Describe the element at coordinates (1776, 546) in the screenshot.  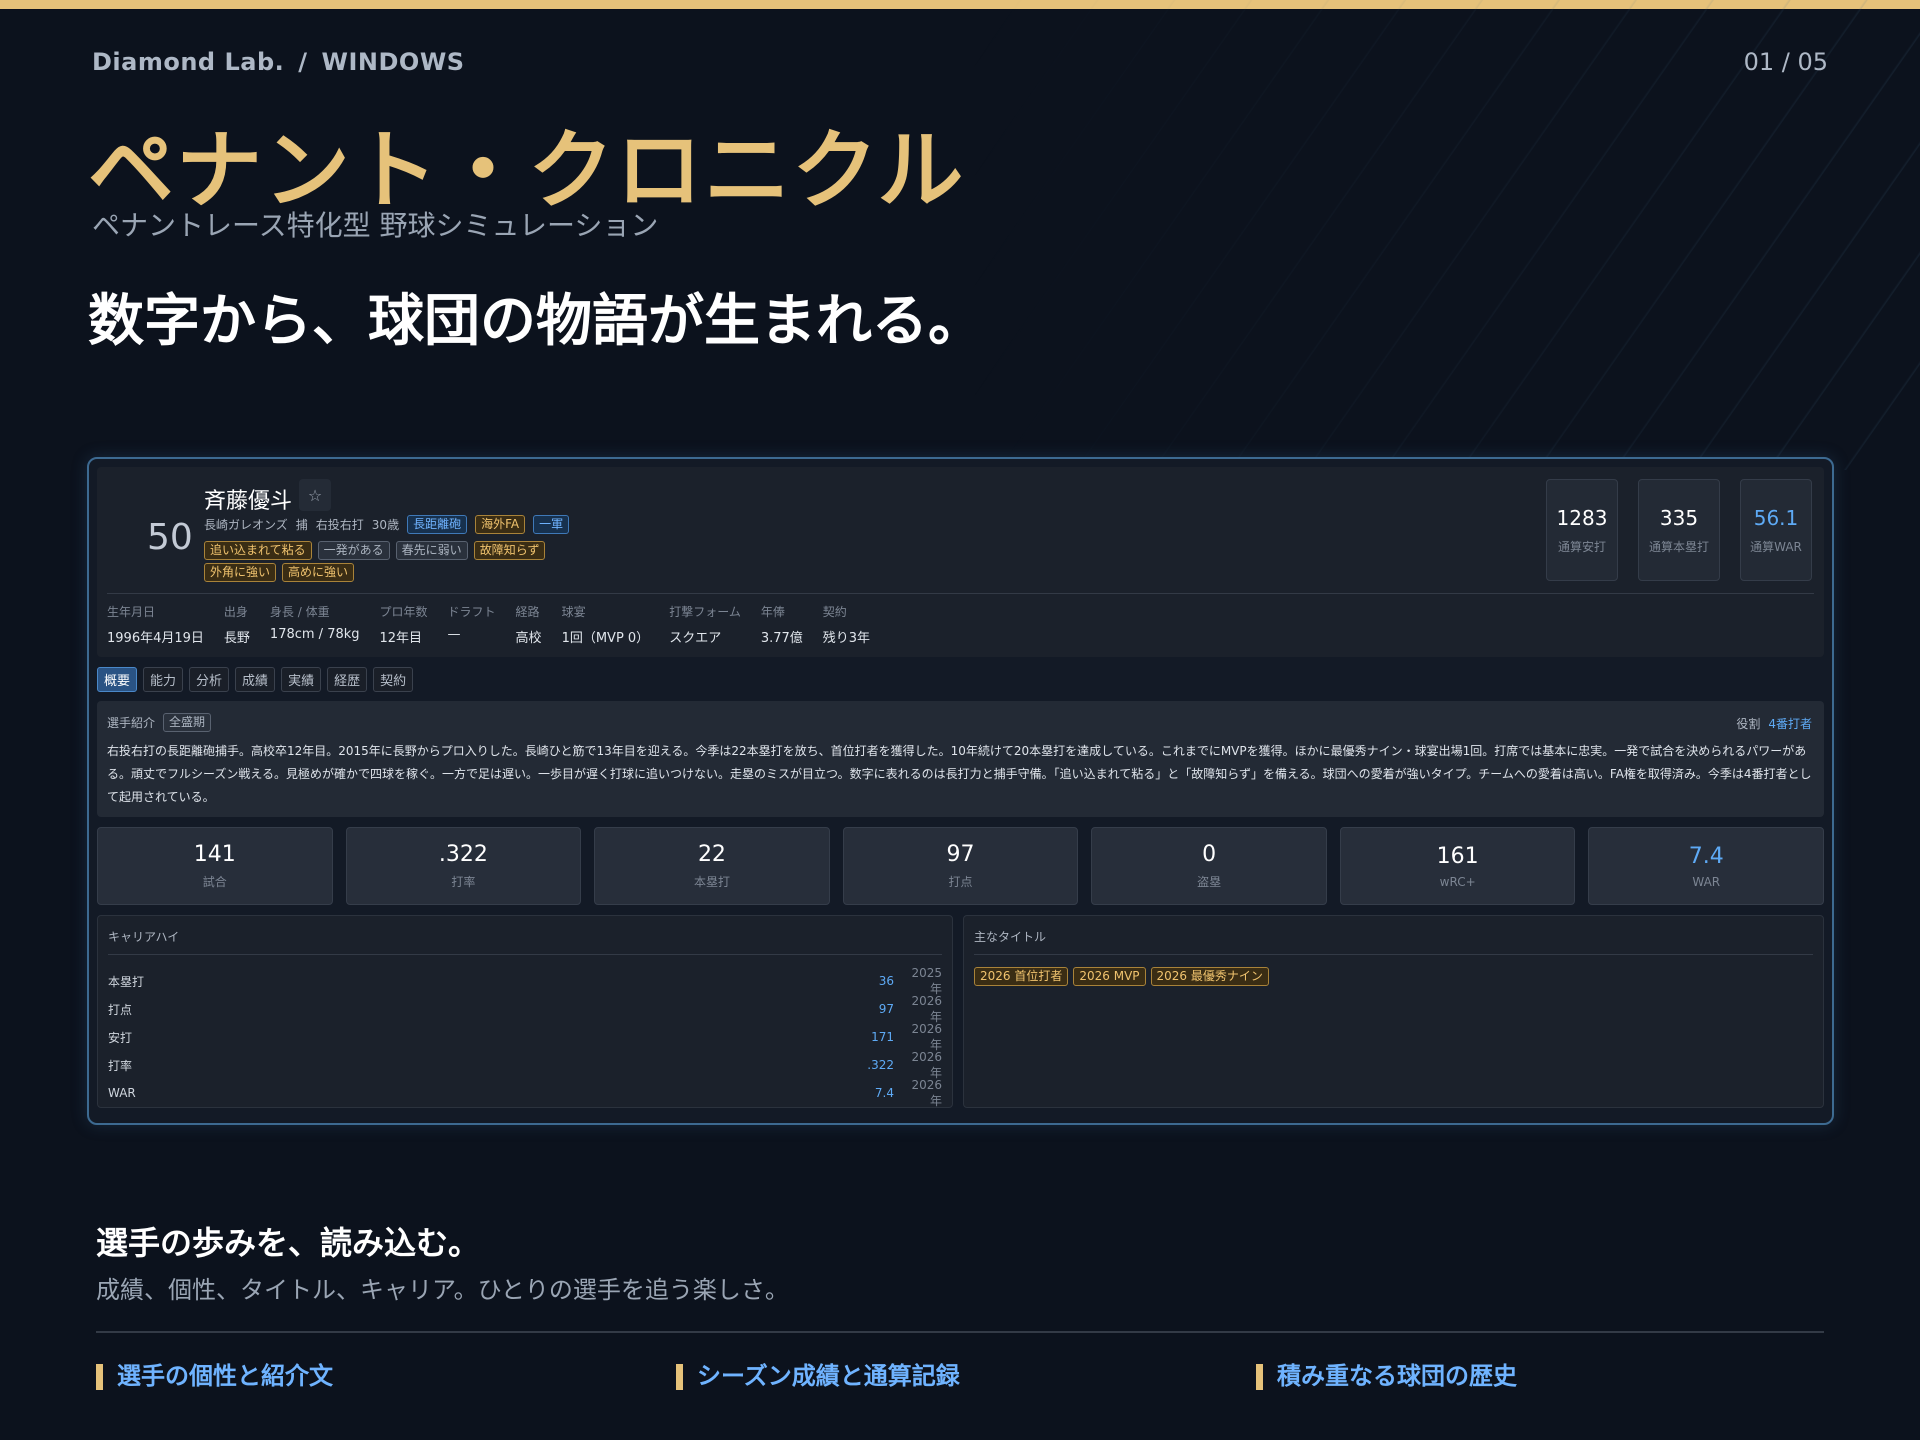
I see `stat-label: 通算WAR` at that location.